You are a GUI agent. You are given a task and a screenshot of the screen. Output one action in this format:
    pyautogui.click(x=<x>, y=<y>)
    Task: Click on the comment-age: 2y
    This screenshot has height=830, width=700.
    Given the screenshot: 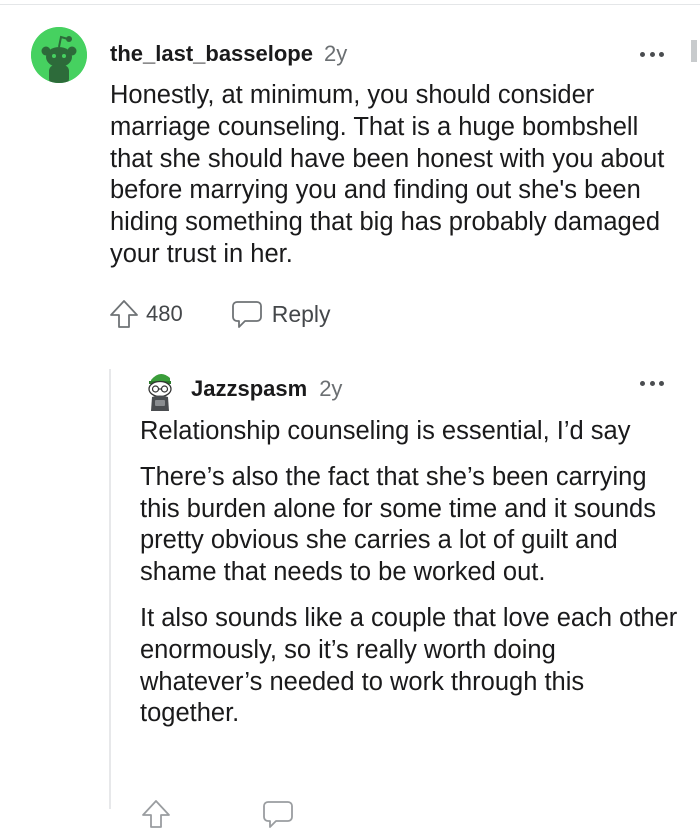 What is the action you would take?
    pyautogui.click(x=335, y=53)
    